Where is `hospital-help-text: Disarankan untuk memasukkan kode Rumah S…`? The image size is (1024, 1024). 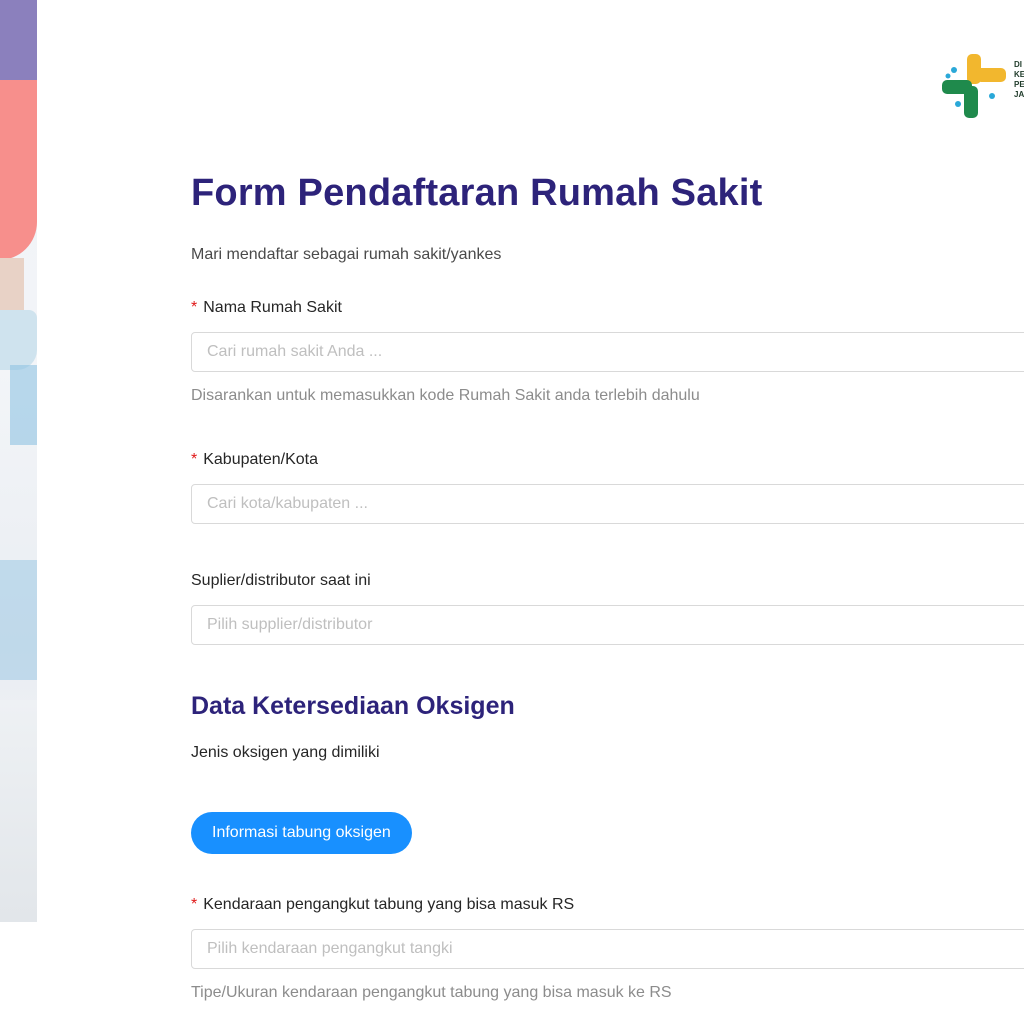
hospital-help-text: Disarankan untuk memasukkan kode Rumah S… is located at coordinates (445, 395).